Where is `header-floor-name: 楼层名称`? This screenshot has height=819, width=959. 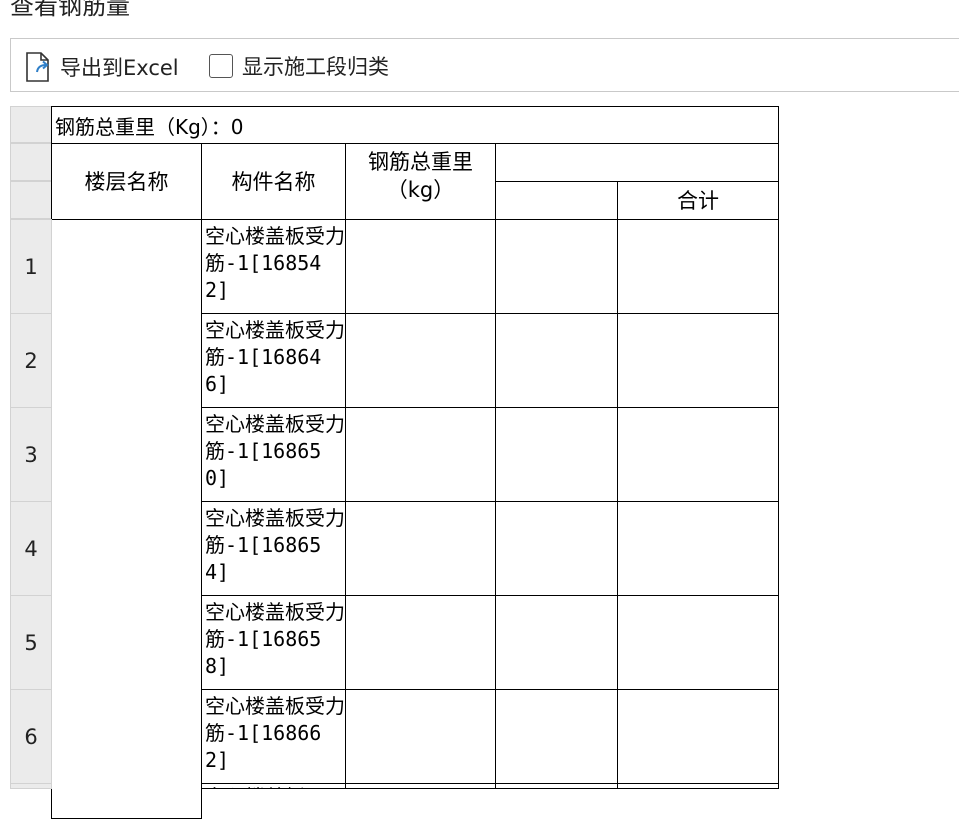 header-floor-name: 楼层名称 is located at coordinates (126, 181).